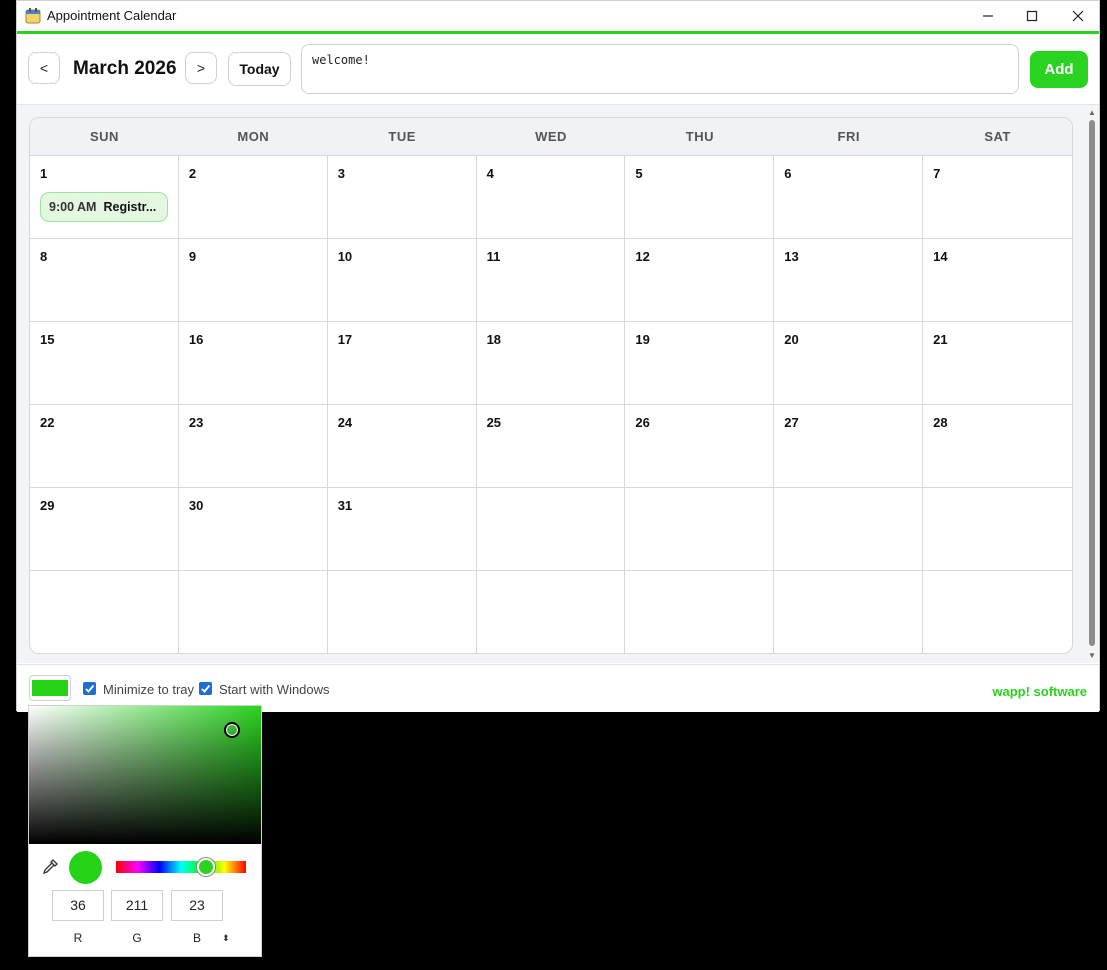 The width and height of the screenshot is (1107, 970). What do you see at coordinates (197, 905) in the screenshot?
I see `blue-value-input: 23` at bounding box center [197, 905].